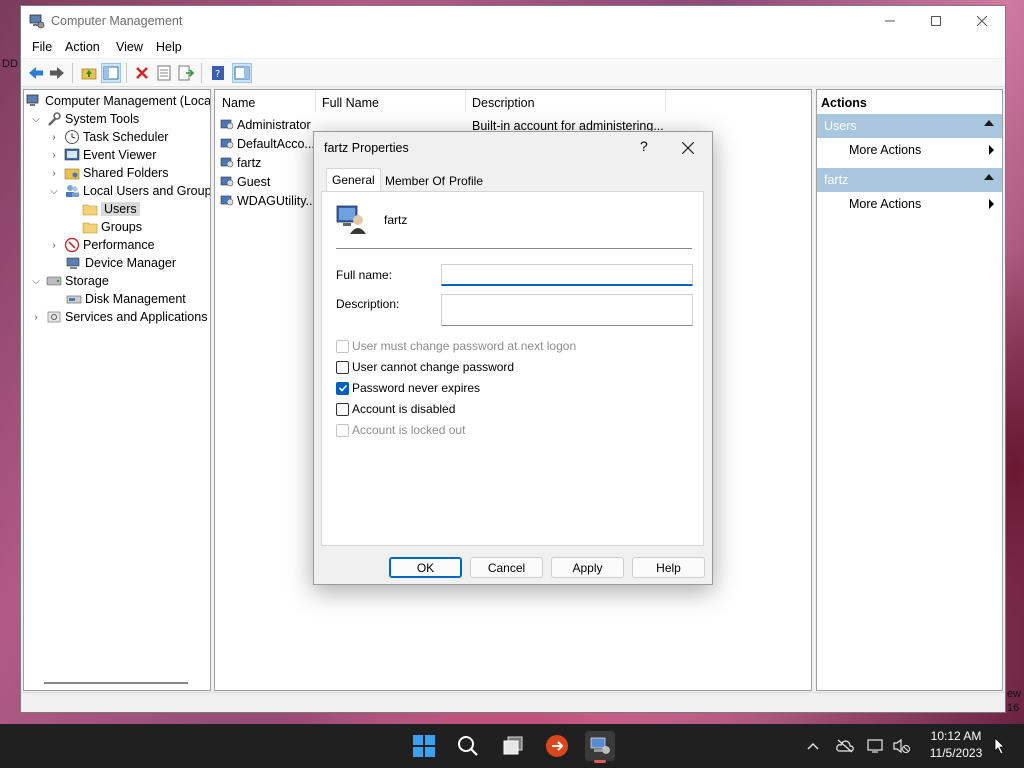  I want to click on tab-profile: Profile, so click(466, 181).